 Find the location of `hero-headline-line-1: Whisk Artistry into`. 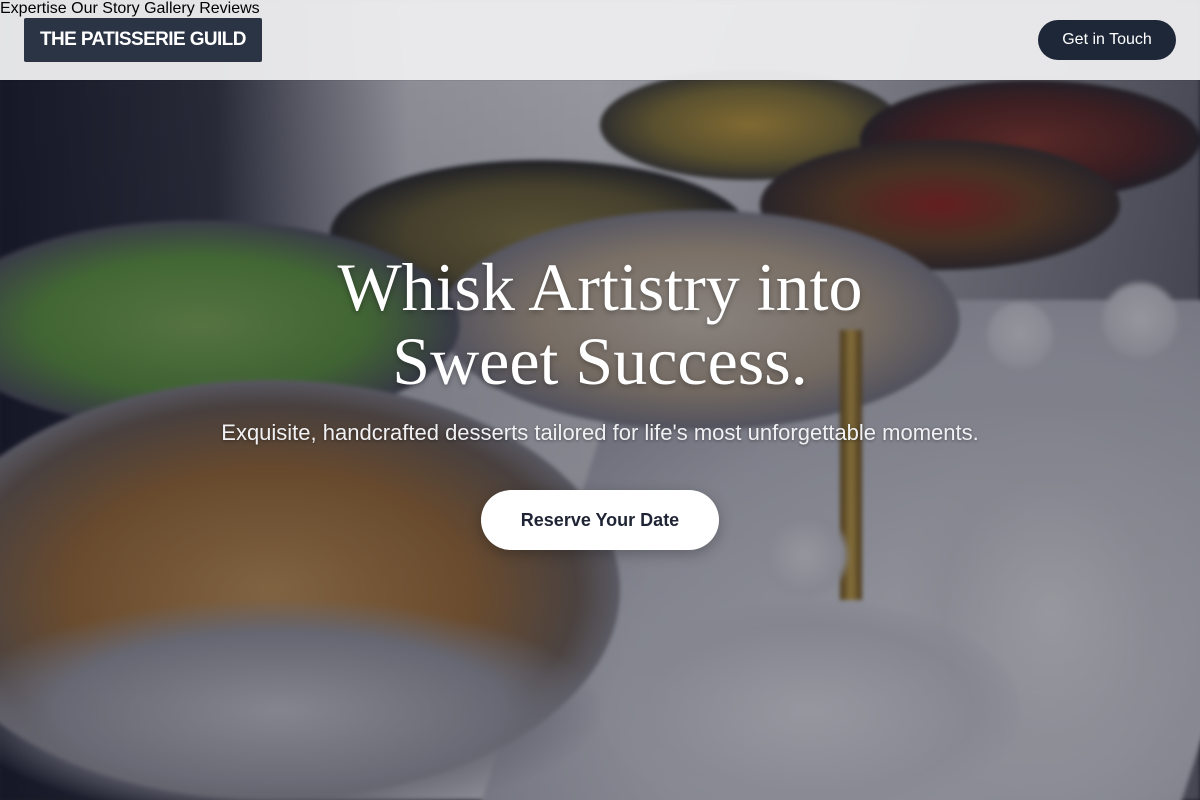

hero-headline-line-1: Whisk Artistry into is located at coordinates (600, 287).